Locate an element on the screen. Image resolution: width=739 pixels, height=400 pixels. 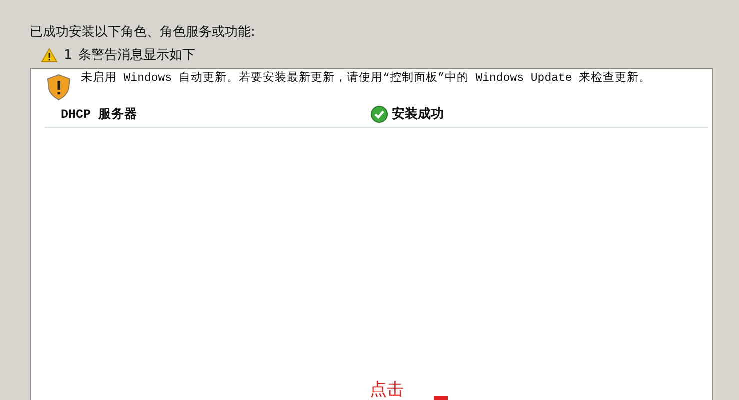
role-name: DHCP 服务器 is located at coordinates (100, 114).